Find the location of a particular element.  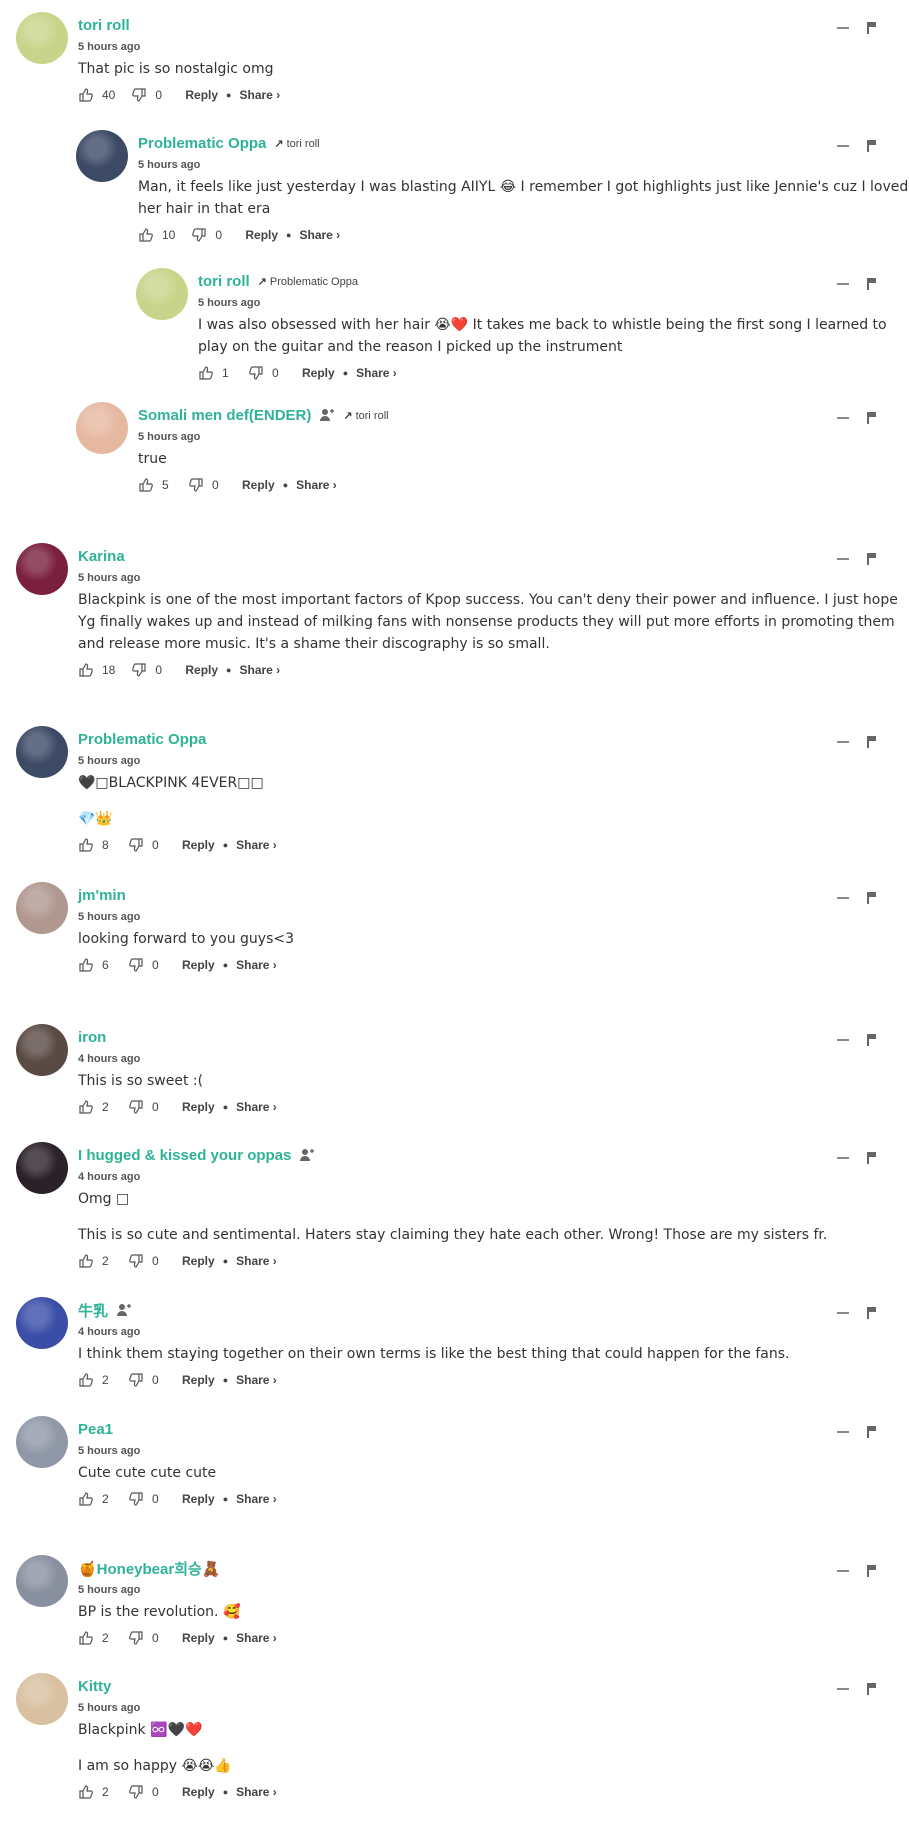

username: iron is located at coordinates (92, 1037).